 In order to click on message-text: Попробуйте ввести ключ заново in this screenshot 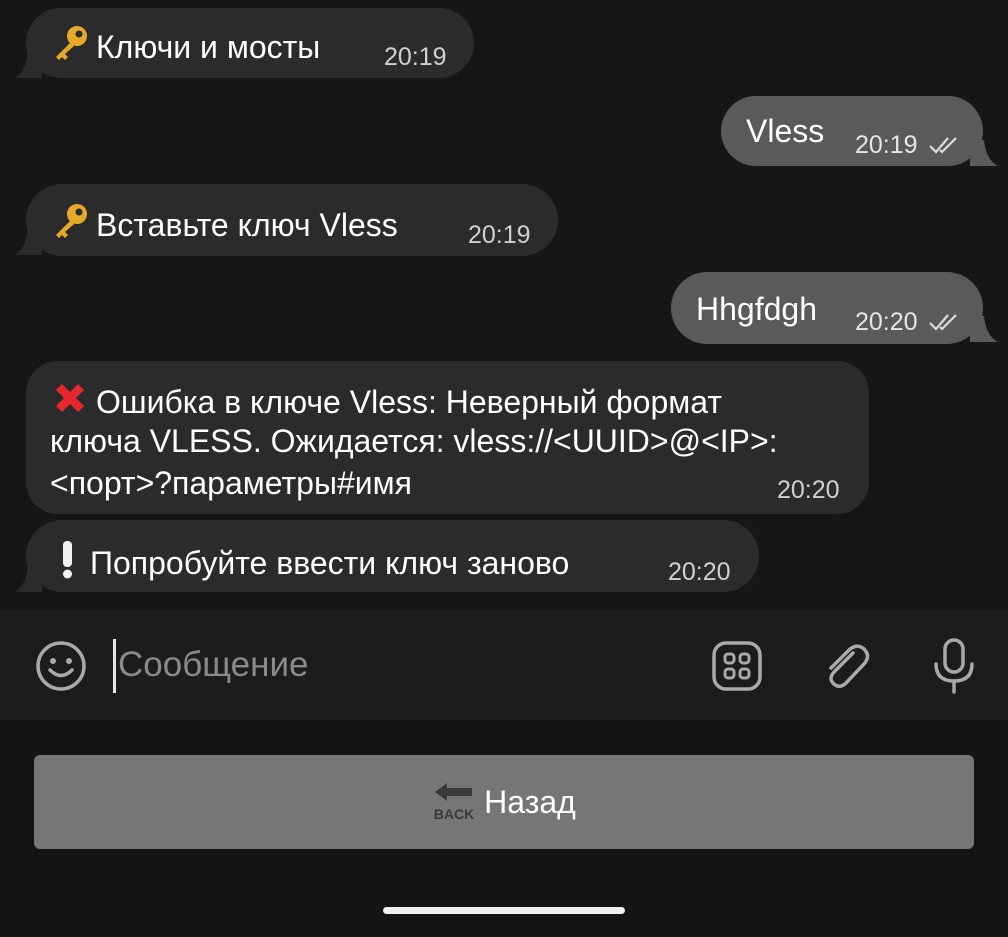, I will do `click(330, 563)`.